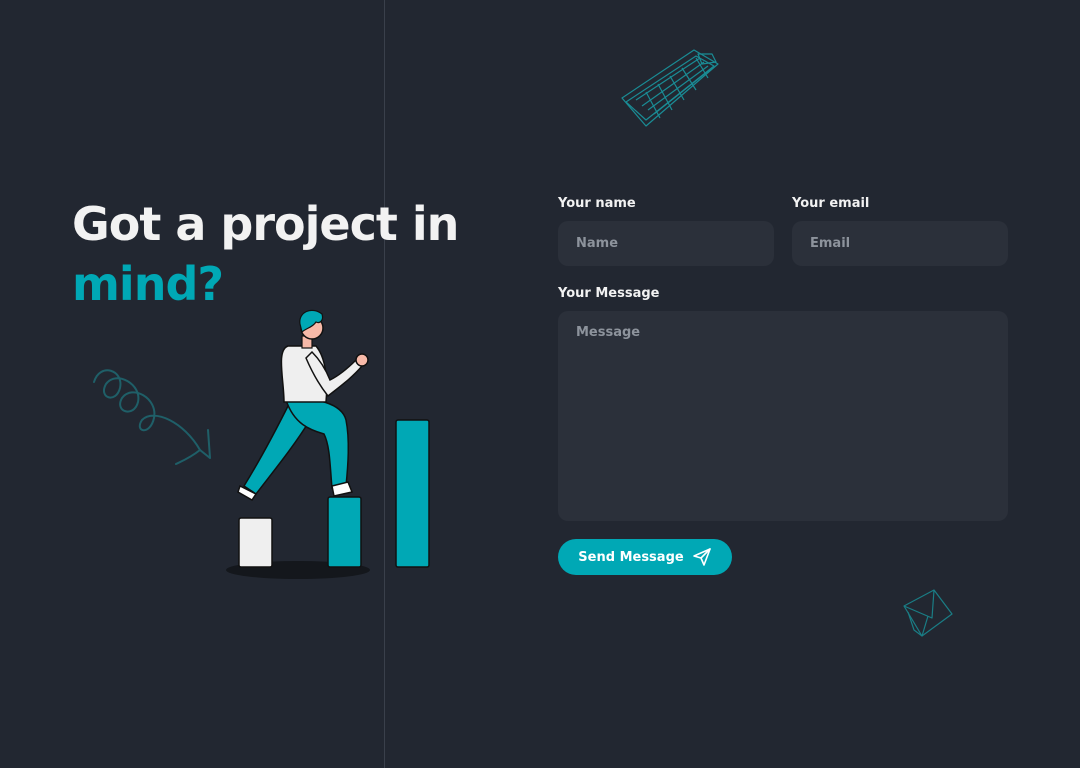 Image resolution: width=1080 pixels, height=768 pixels. I want to click on email-label: Your email, so click(831, 203).